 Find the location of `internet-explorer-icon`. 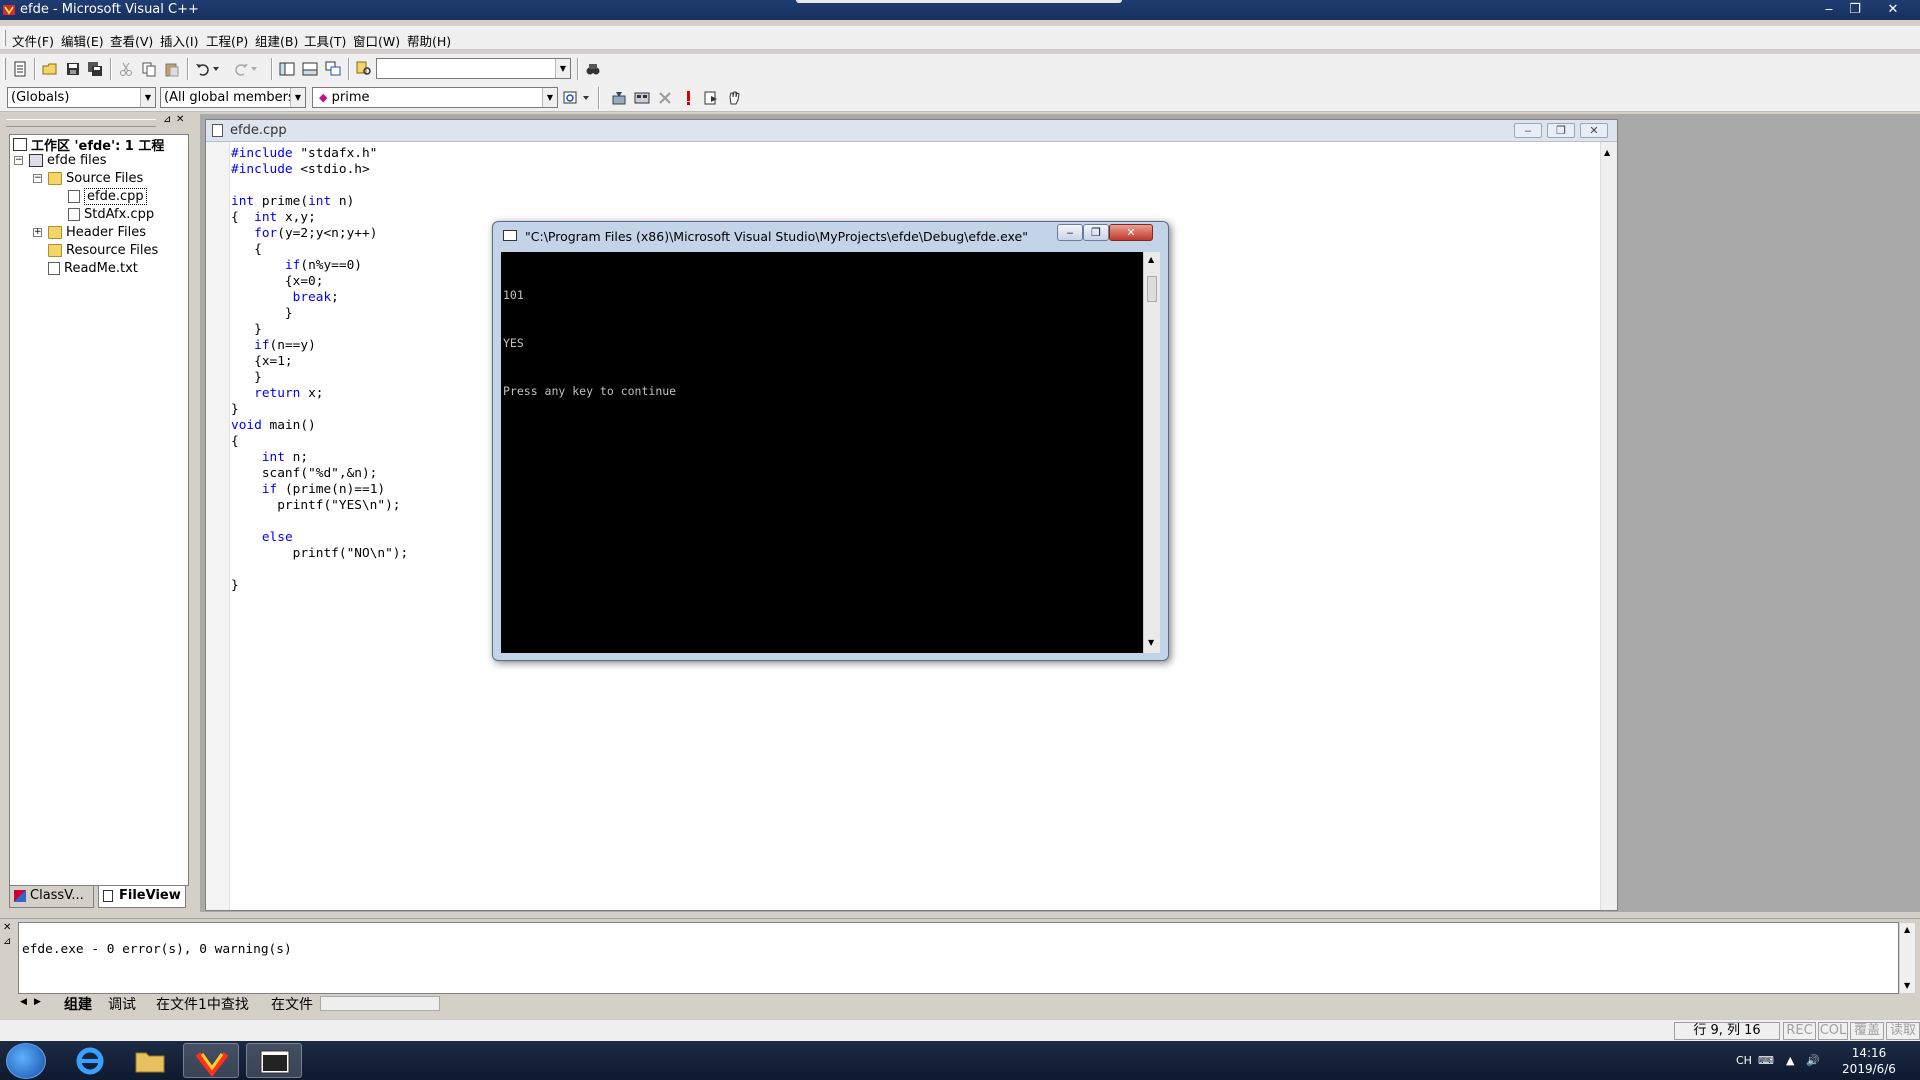

internet-explorer-icon is located at coordinates (90, 1060).